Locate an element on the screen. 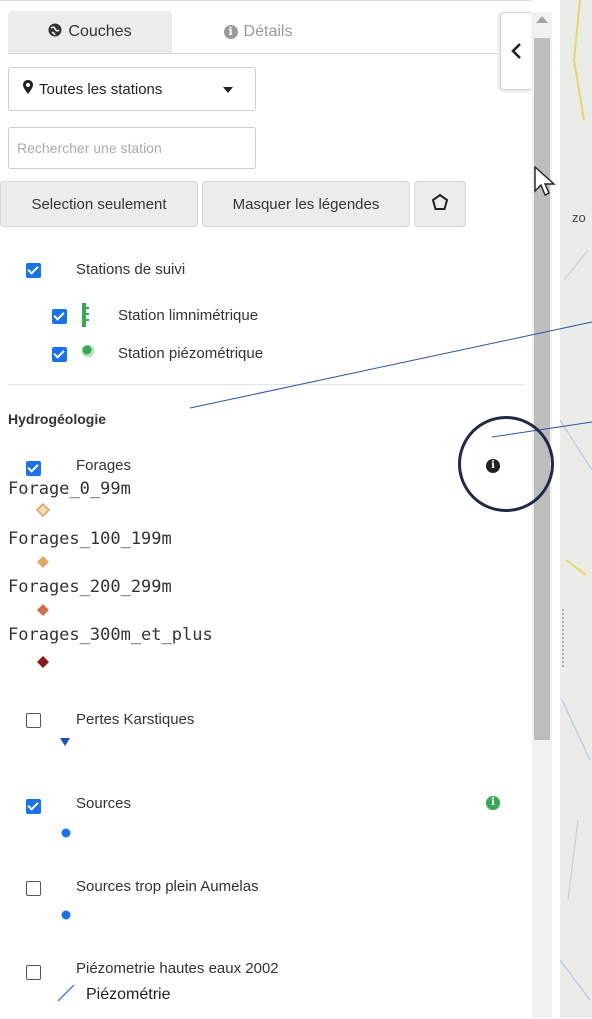 The image size is (592, 1019). globe-icon is located at coordinates (55, 32).